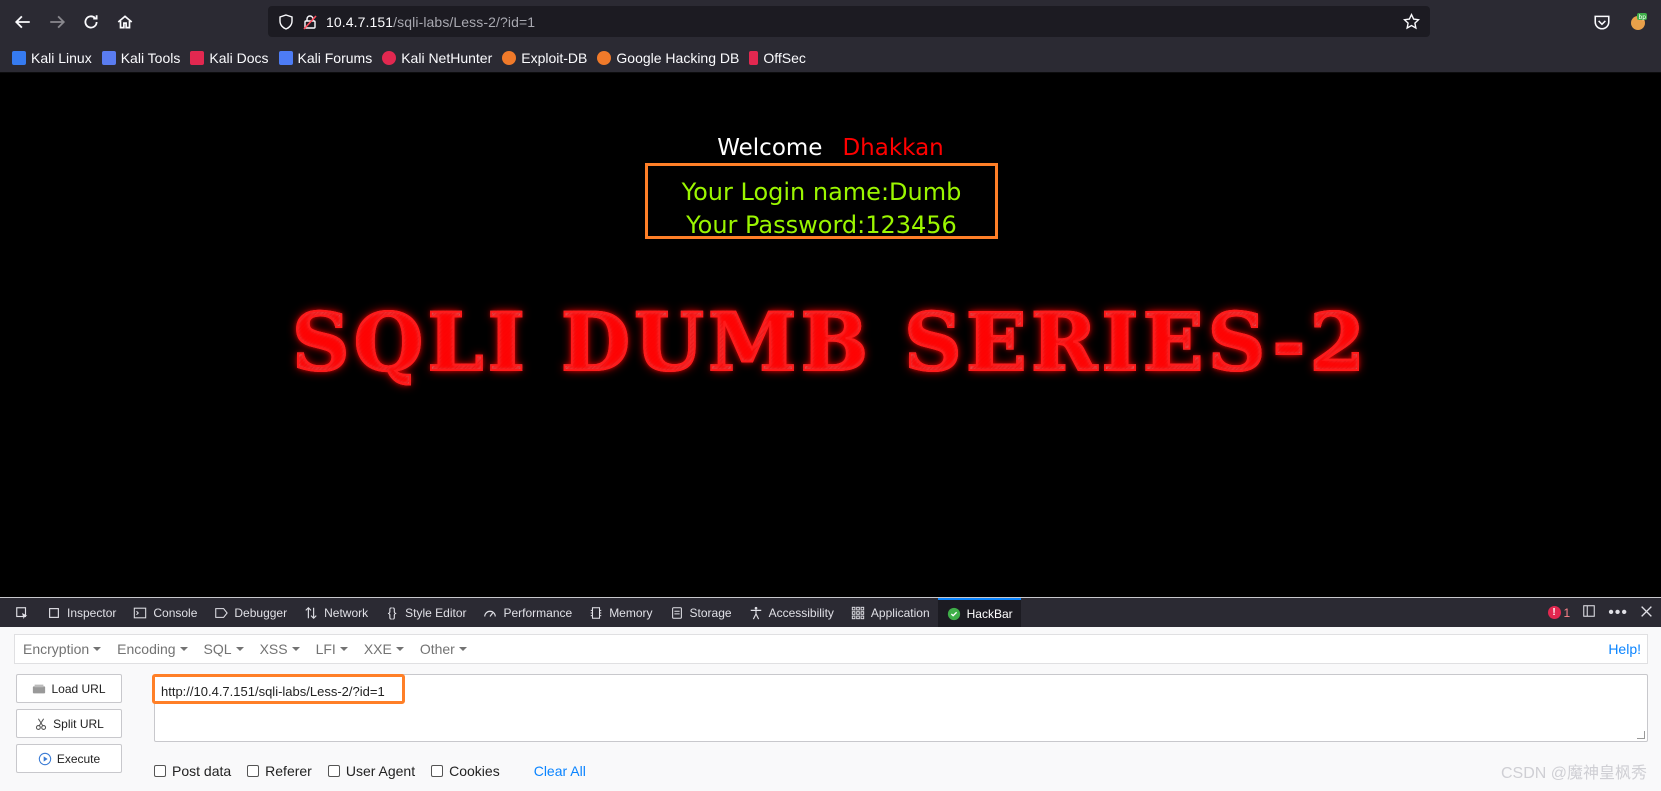  Describe the element at coordinates (1604, 612) in the screenshot. I see `devtools-right-controls: ! 1 •••` at that location.